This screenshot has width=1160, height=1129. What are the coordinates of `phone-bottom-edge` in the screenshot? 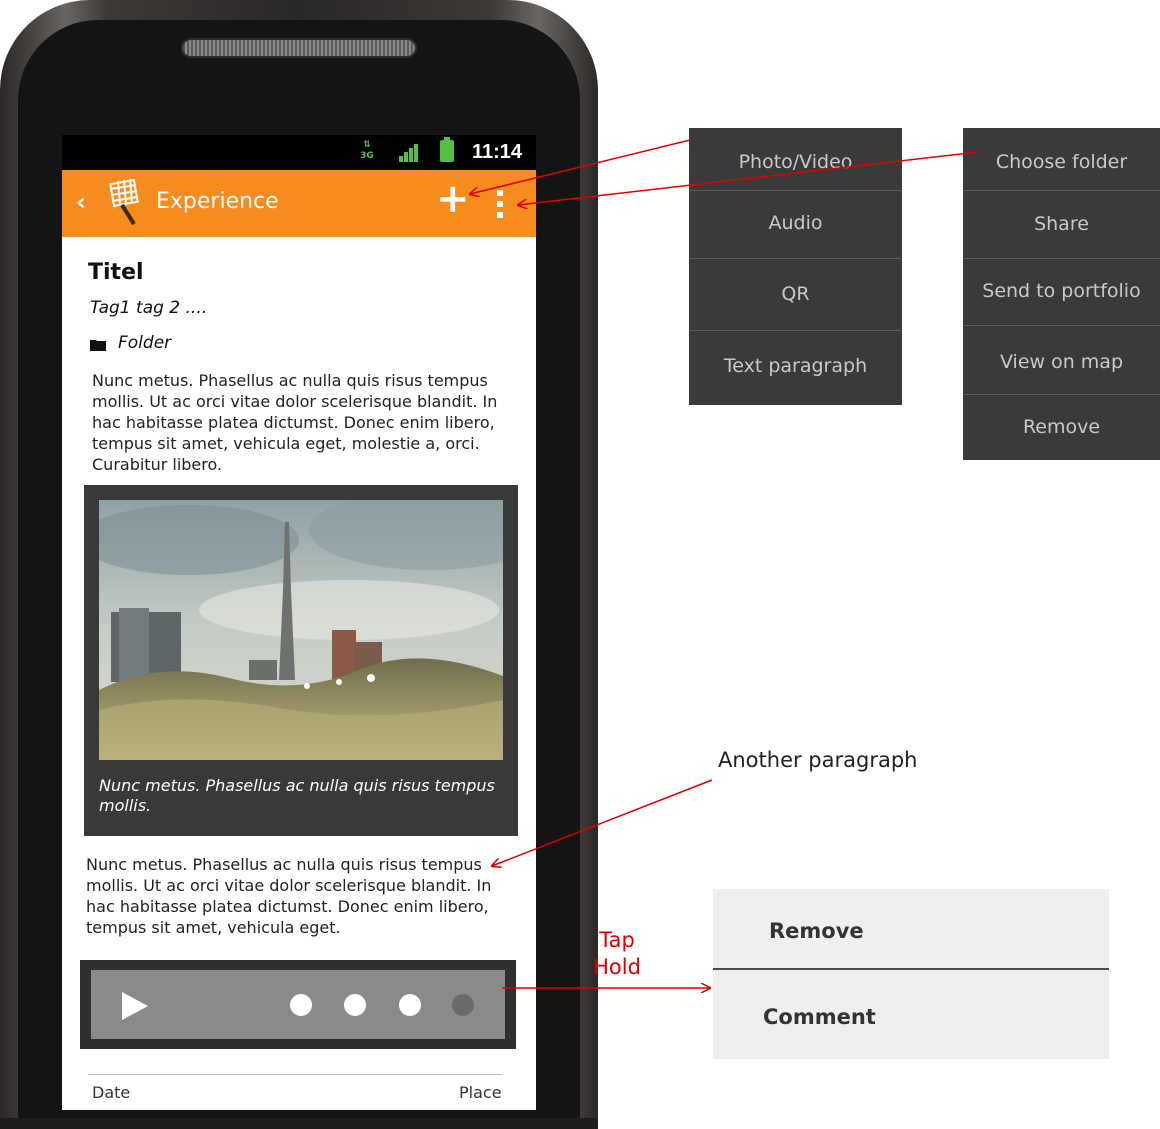 It's located at (299, 1123).